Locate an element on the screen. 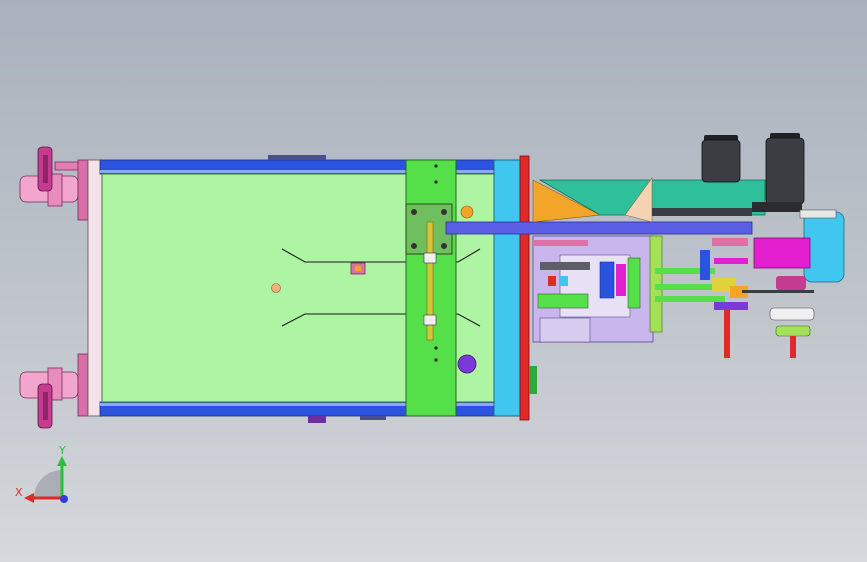 This screenshot has height=562, width=867. pulley-stack-left is located at coordinates (730, 242).